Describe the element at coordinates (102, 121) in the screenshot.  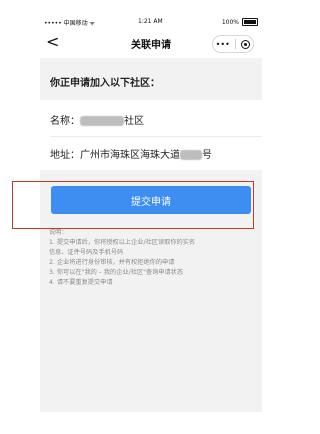
I see `name-redacted` at that location.